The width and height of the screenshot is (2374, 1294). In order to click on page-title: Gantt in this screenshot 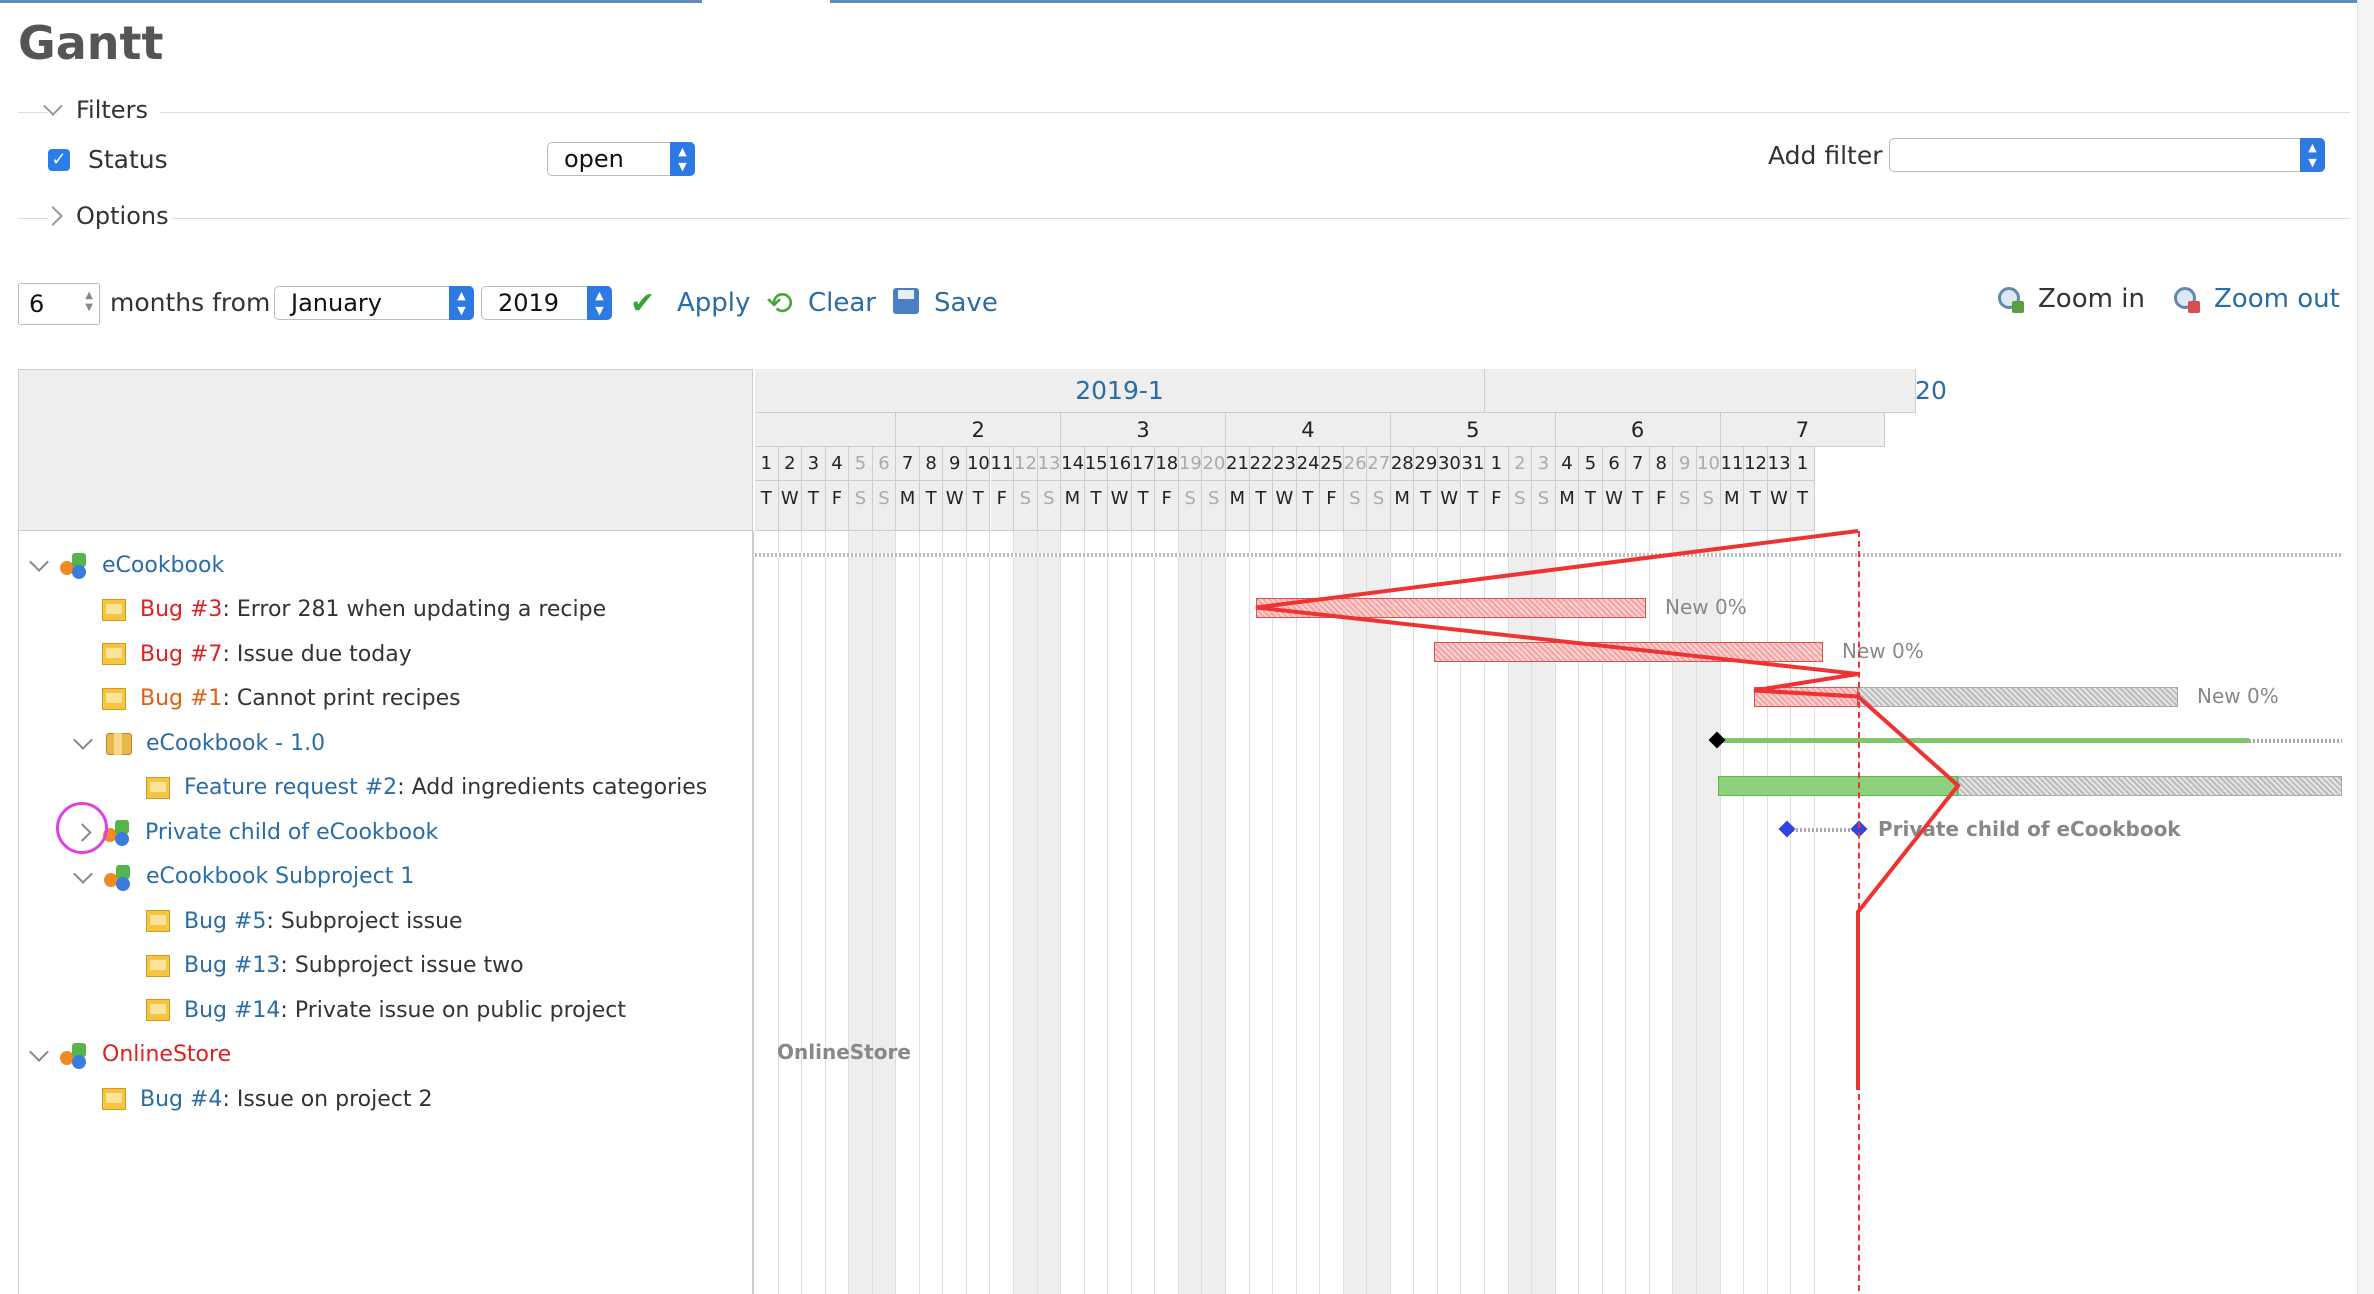, I will do `click(91, 43)`.